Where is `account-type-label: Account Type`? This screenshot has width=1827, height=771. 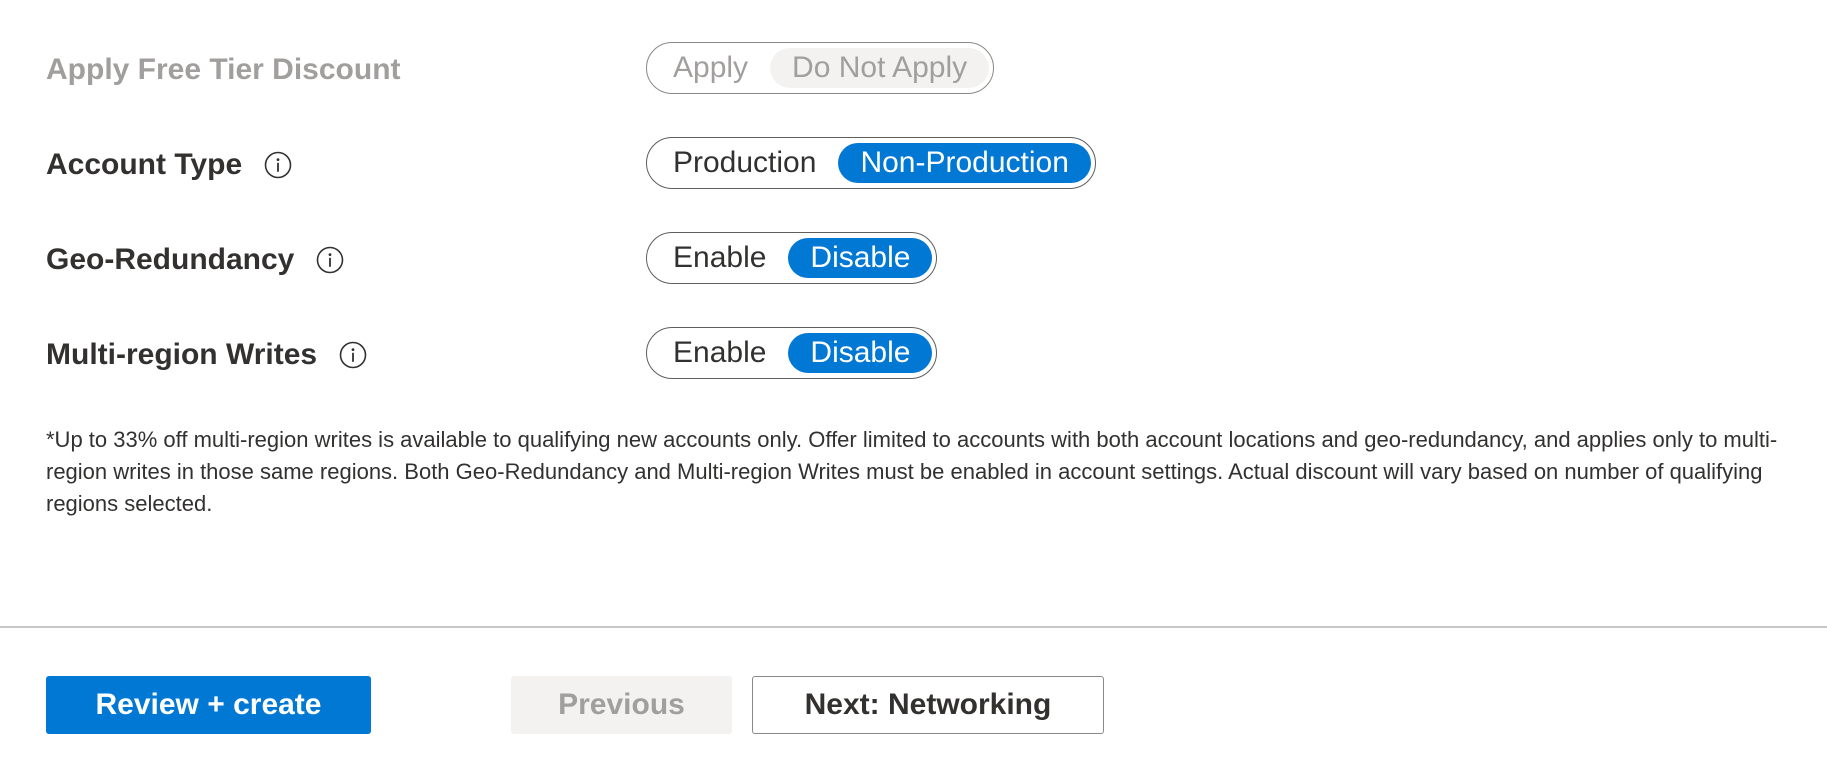 account-type-label: Account Type is located at coordinates (144, 164).